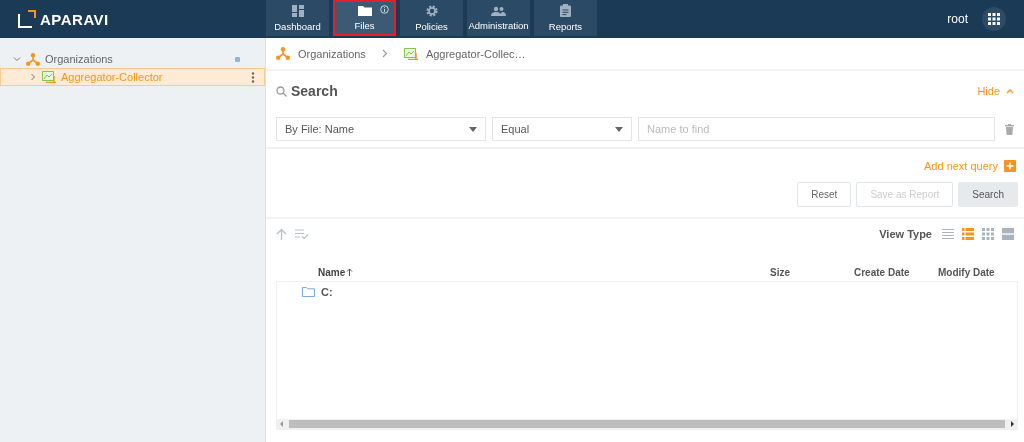 This screenshot has width=1024, height=442. Describe the element at coordinates (1009, 129) in the screenshot. I see `trash-icon` at that location.